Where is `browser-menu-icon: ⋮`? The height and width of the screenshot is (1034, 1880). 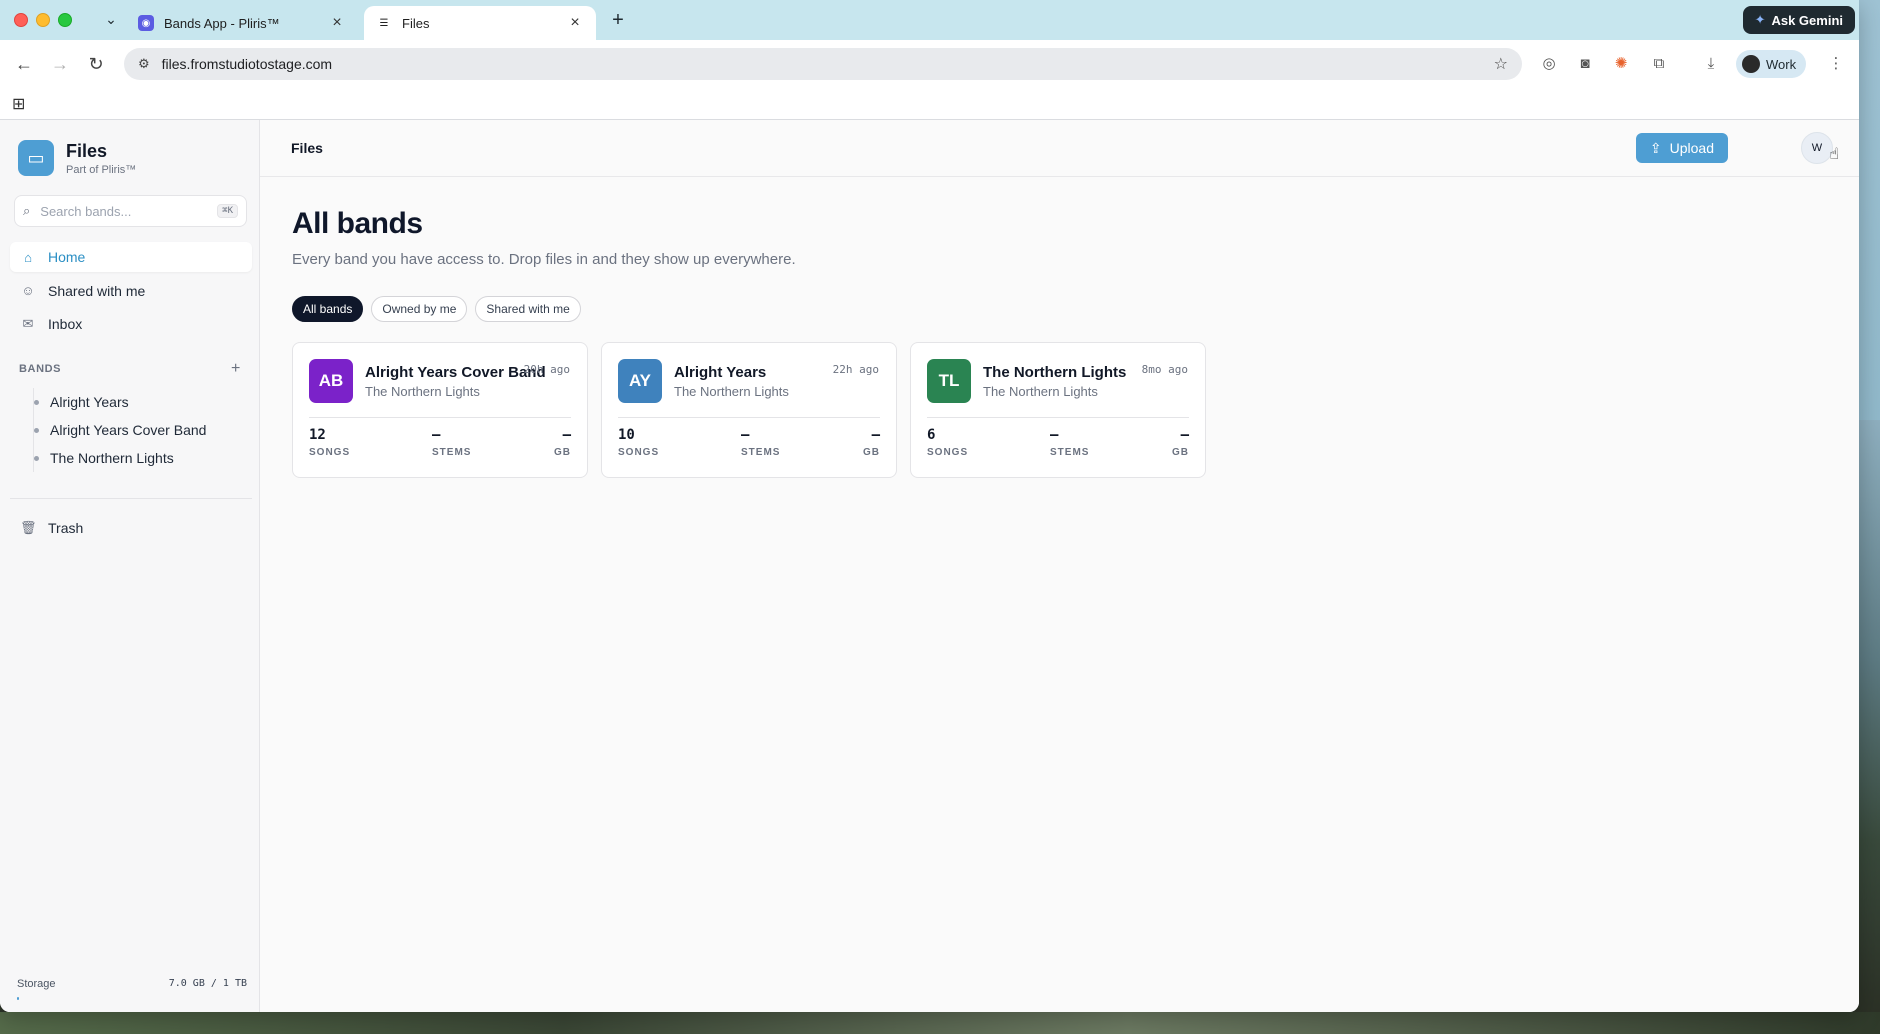
browser-menu-icon: ⋮ is located at coordinates (1836, 64).